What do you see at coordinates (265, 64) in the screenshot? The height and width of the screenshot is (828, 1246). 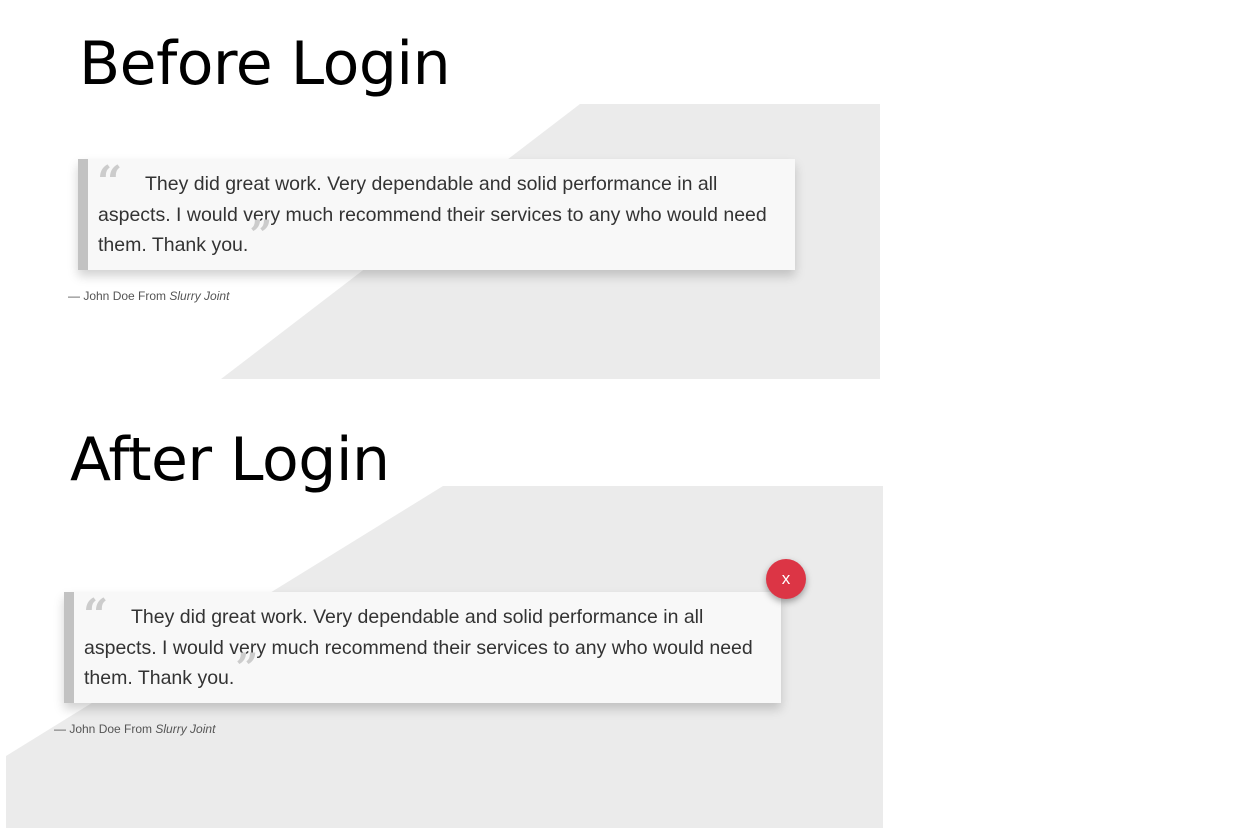 I see `before-login-heading: Before Login` at bounding box center [265, 64].